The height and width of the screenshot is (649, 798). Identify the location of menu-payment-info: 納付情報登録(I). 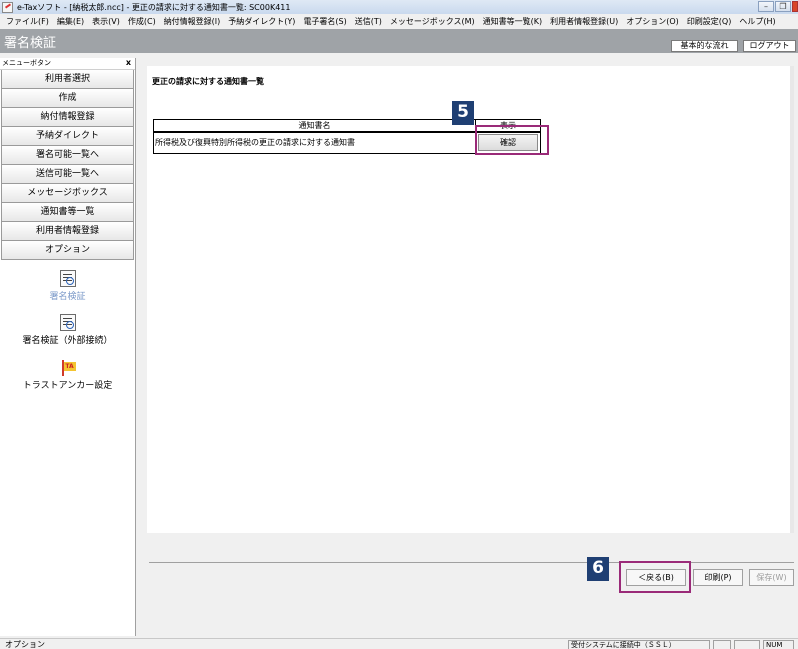
(192, 21).